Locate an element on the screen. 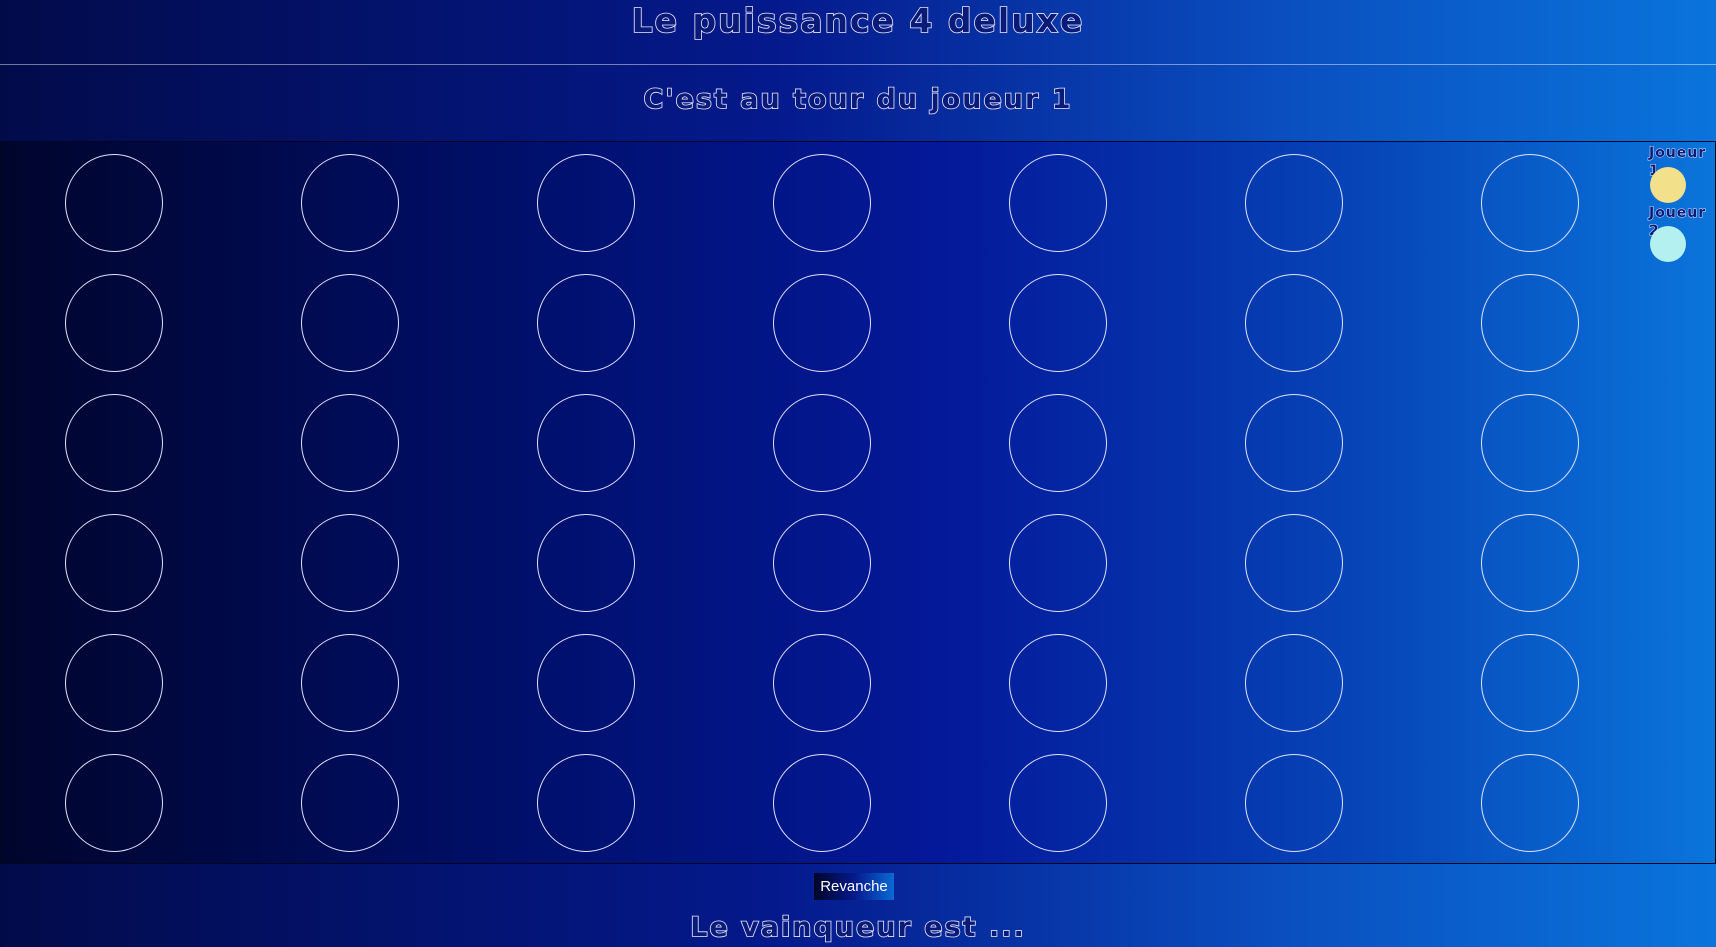  legend-player1-disc is located at coordinates (1668, 185).